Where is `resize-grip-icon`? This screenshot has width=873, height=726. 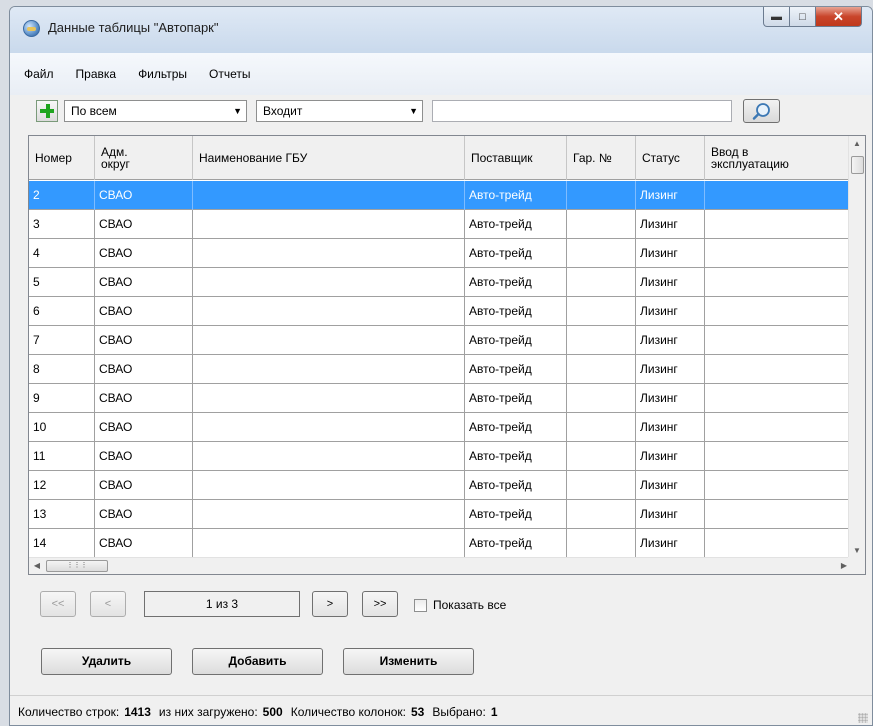
resize-grip-icon is located at coordinates (863, 718).